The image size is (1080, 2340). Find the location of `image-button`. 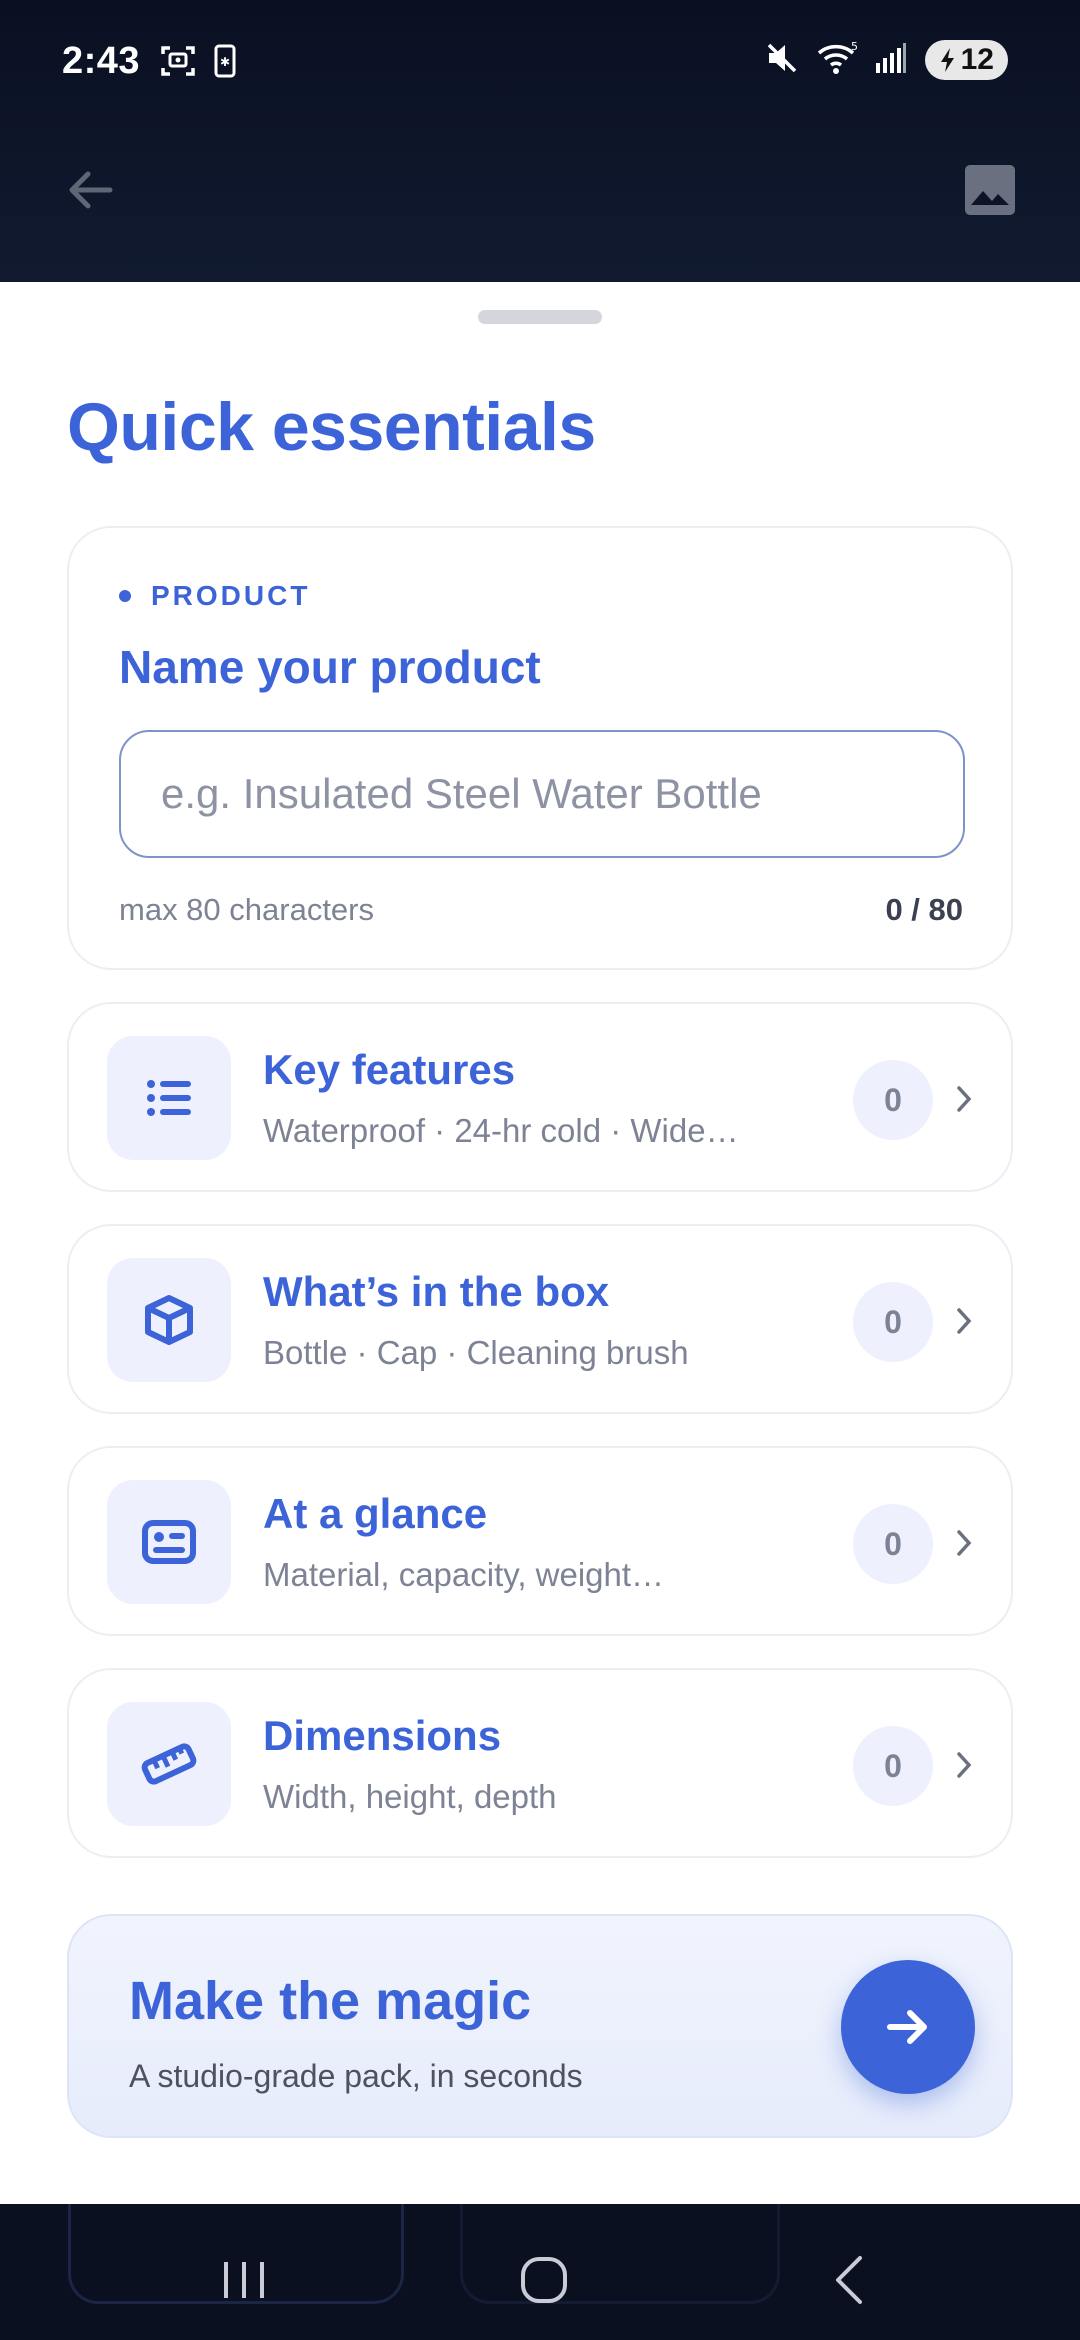

image-button is located at coordinates (990, 190).